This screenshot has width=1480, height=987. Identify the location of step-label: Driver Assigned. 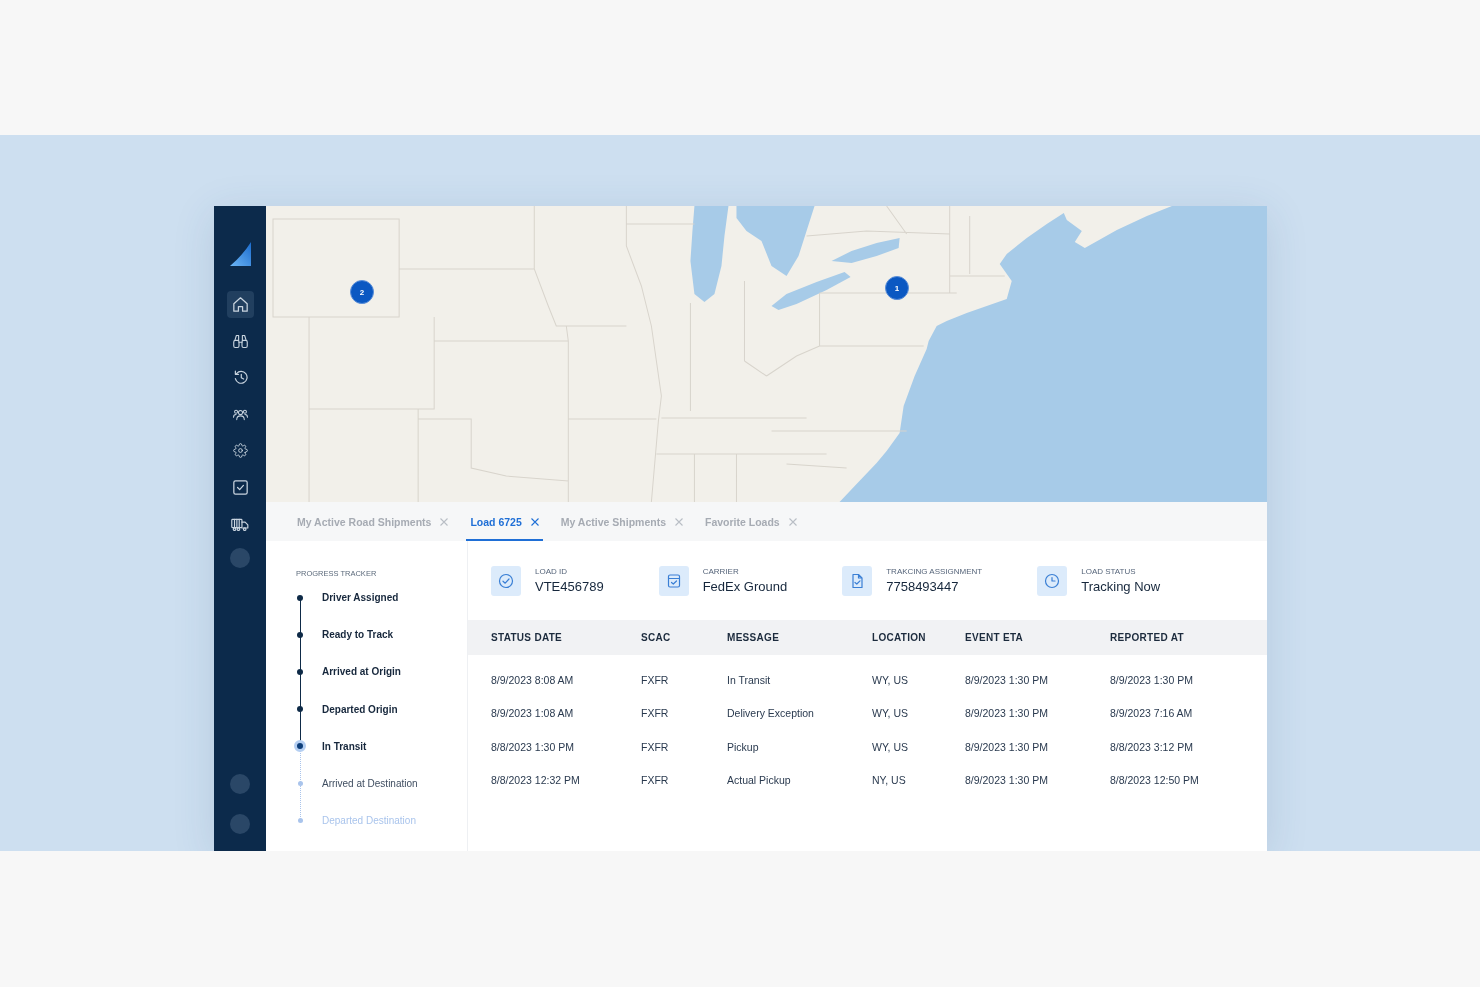
(360, 598).